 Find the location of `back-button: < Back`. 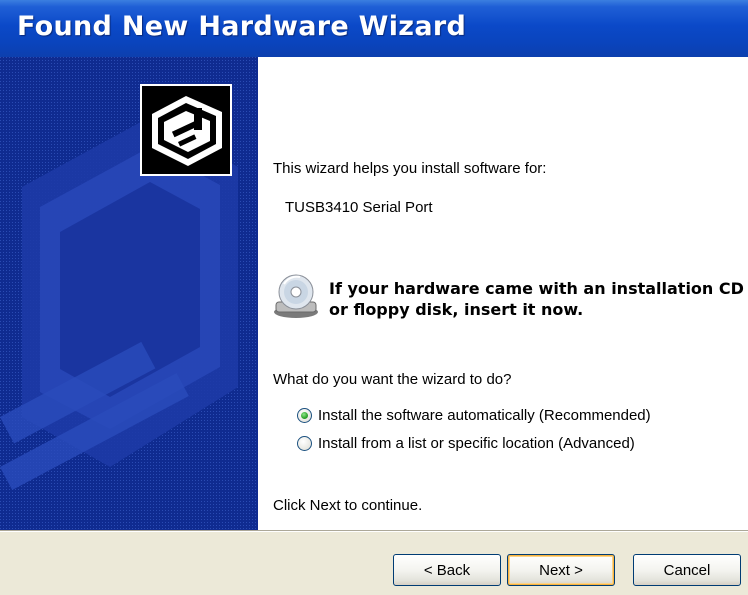

back-button: < Back is located at coordinates (447, 570).